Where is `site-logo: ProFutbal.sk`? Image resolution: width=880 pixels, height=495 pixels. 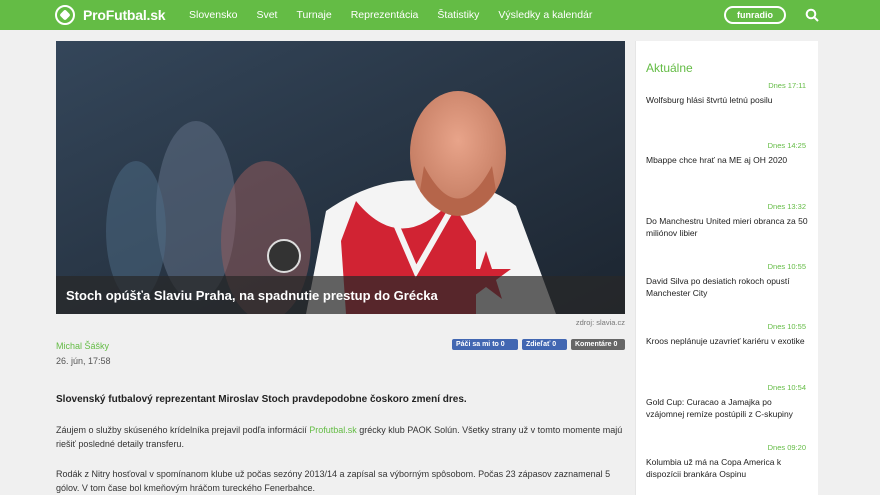 site-logo: ProFutbal.sk is located at coordinates (110, 15).